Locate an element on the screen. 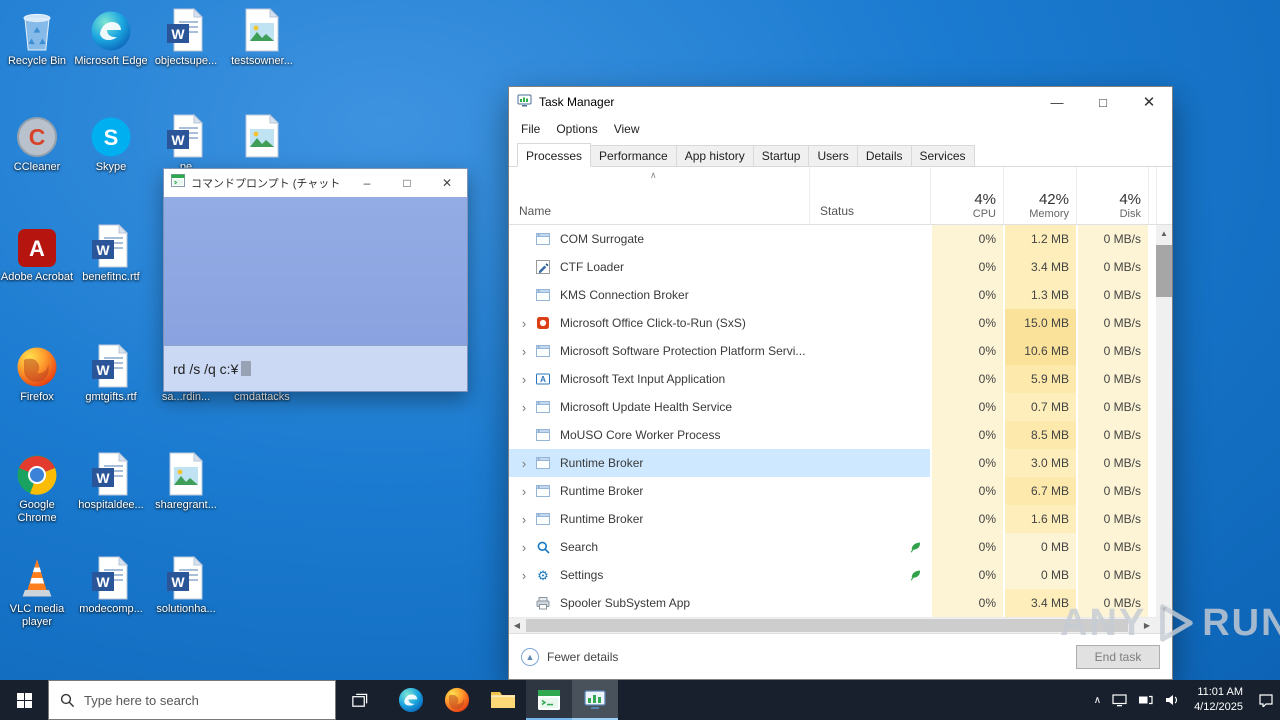 Image resolution: width=1280 pixels, height=720 pixels. horizontal-scrollbar-thumb is located at coordinates (827, 625).